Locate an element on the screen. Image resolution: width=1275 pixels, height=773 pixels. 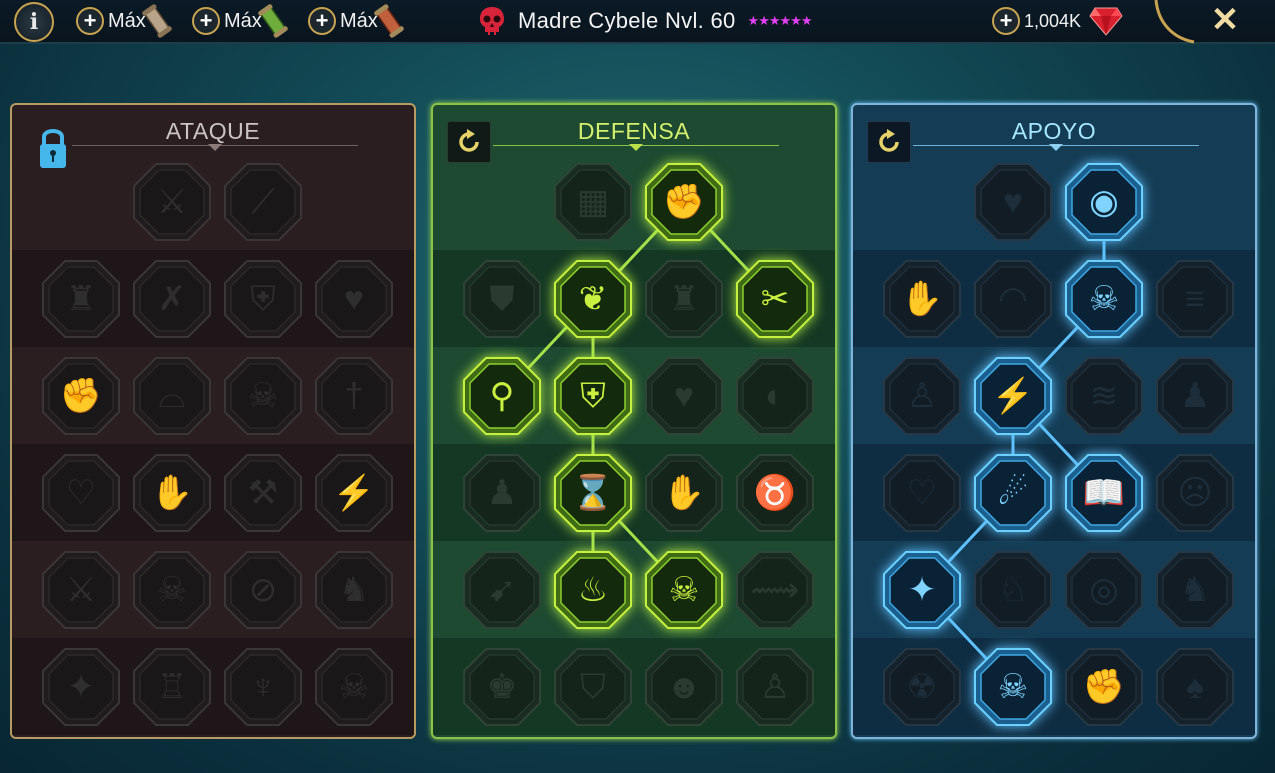
arched-shield-icon: ◠ is located at coordinates (1013, 299).